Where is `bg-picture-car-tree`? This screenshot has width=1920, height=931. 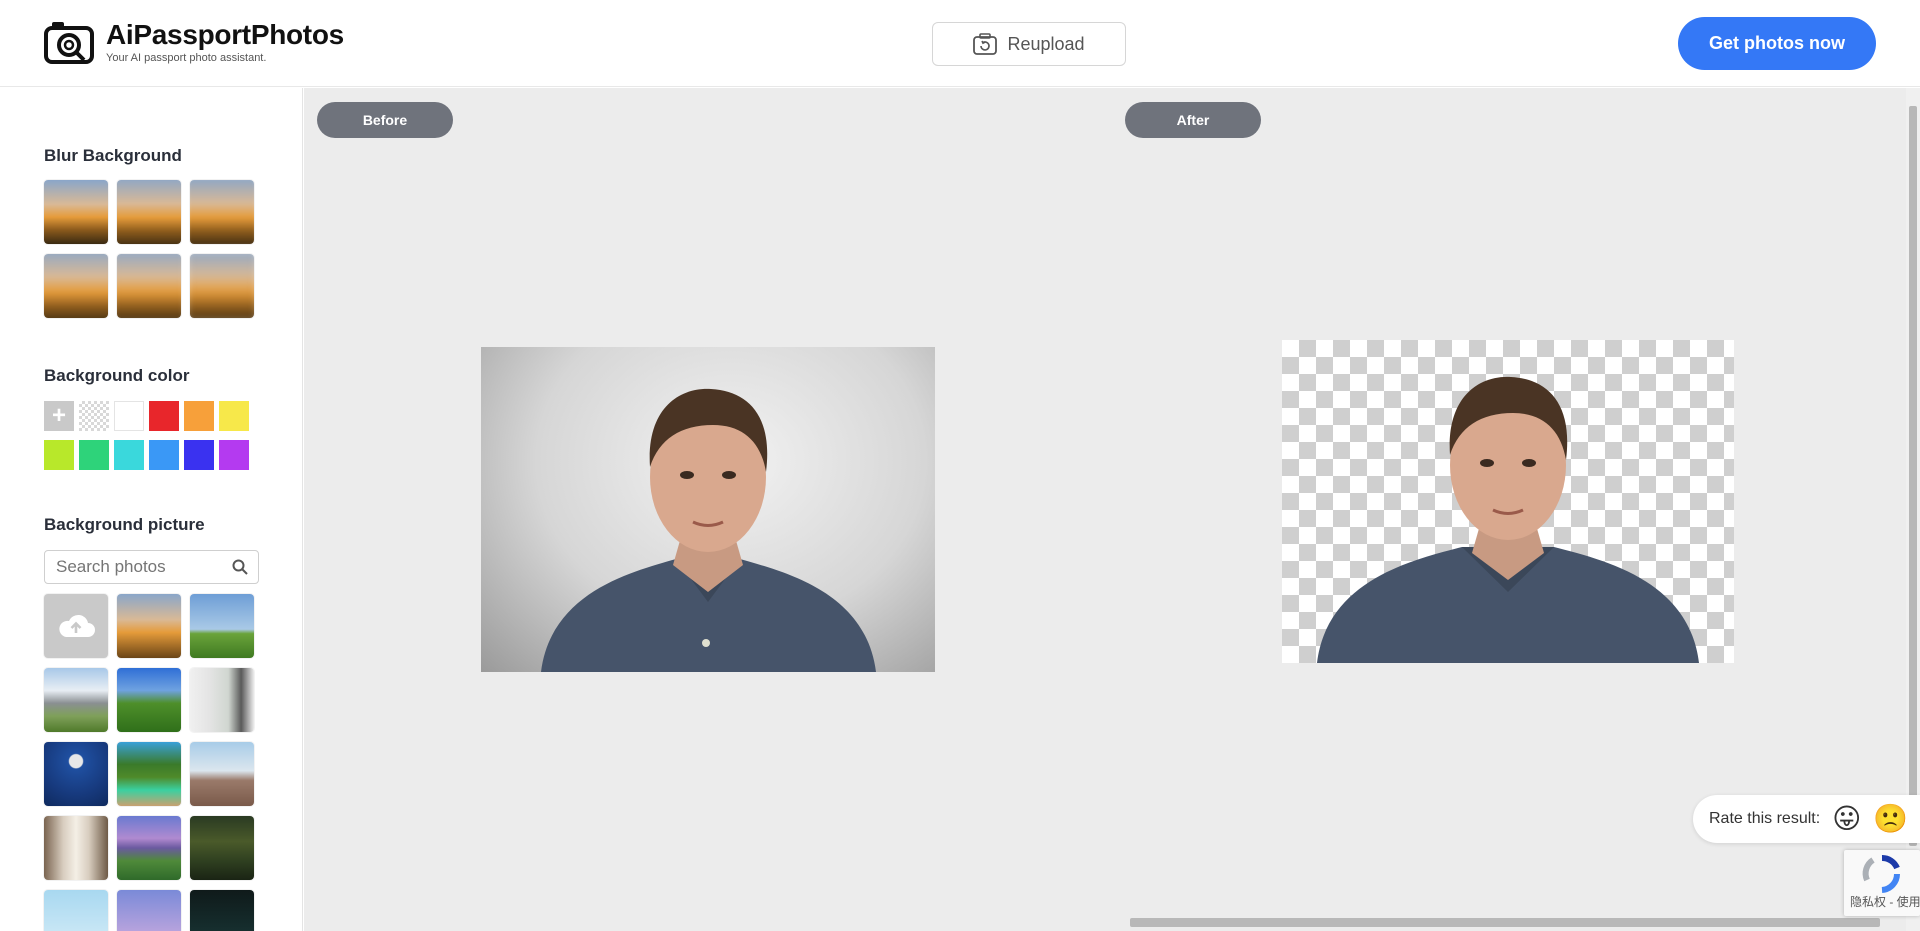
bg-picture-car-tree is located at coordinates (149, 774).